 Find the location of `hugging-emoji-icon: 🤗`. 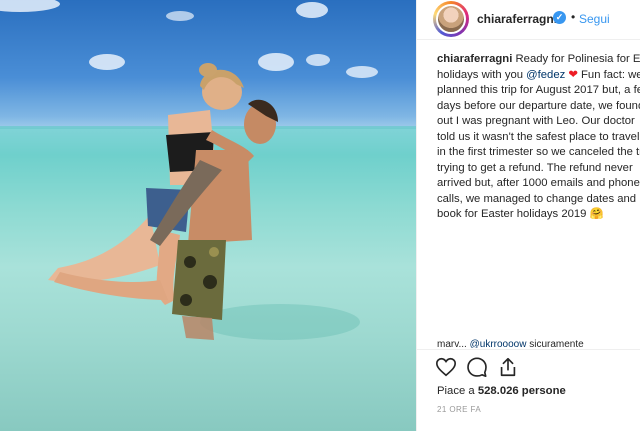

hugging-emoji-icon: 🤗 is located at coordinates (596, 214).